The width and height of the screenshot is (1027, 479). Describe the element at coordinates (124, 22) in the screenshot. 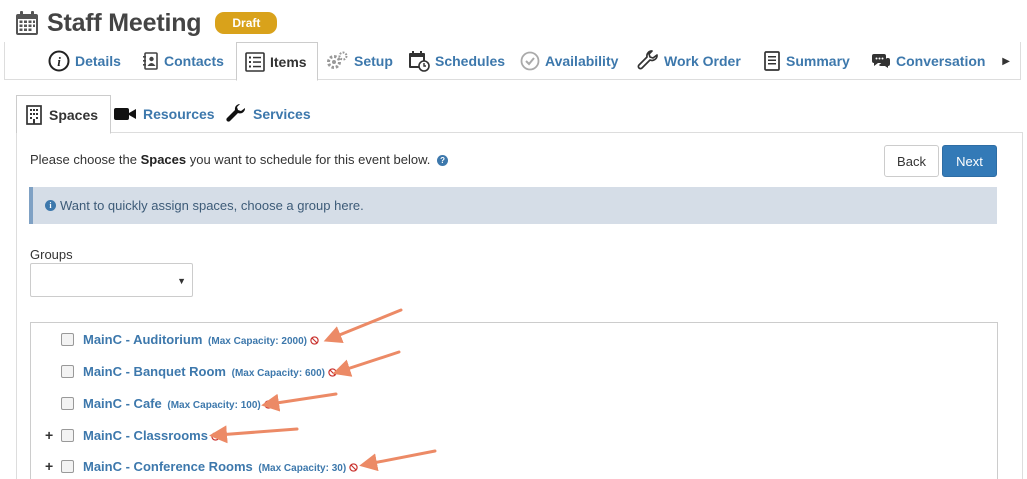

I see `page-title: Staff Meeting` at that location.